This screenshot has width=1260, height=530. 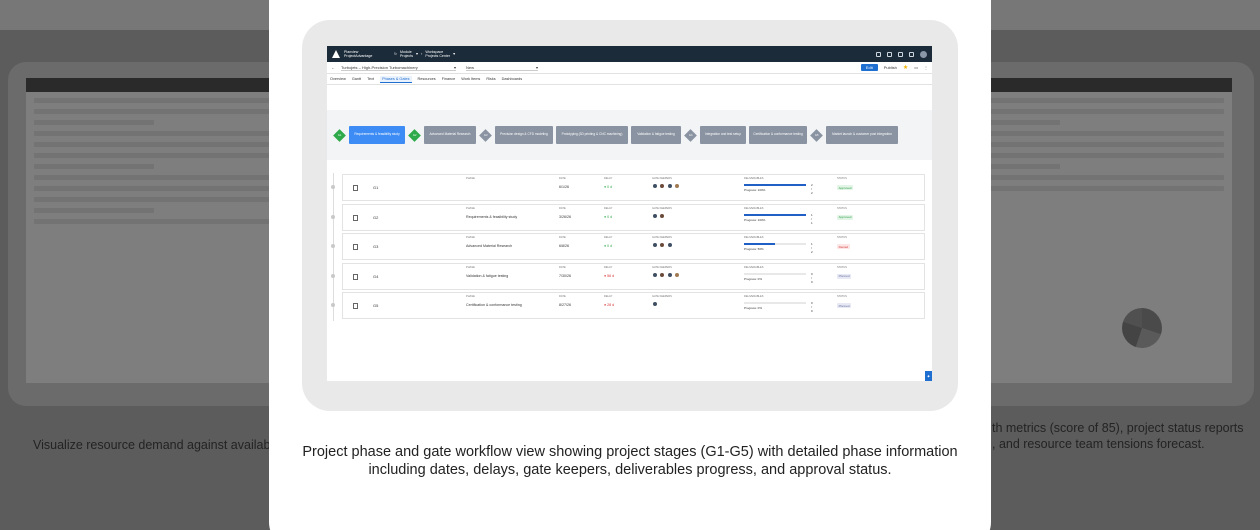 I want to click on tab-dashboards: Dashboards, so click(x=512, y=79).